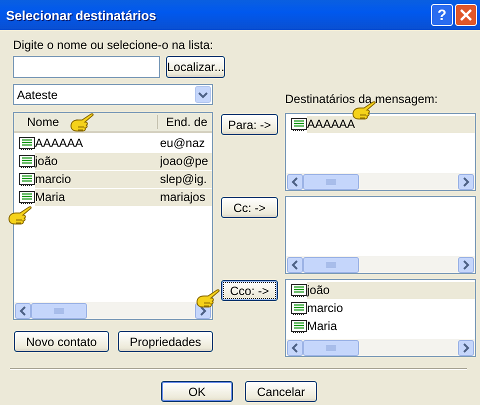  What do you see at coordinates (59, 143) in the screenshot?
I see `contact-name: AAAAAA` at bounding box center [59, 143].